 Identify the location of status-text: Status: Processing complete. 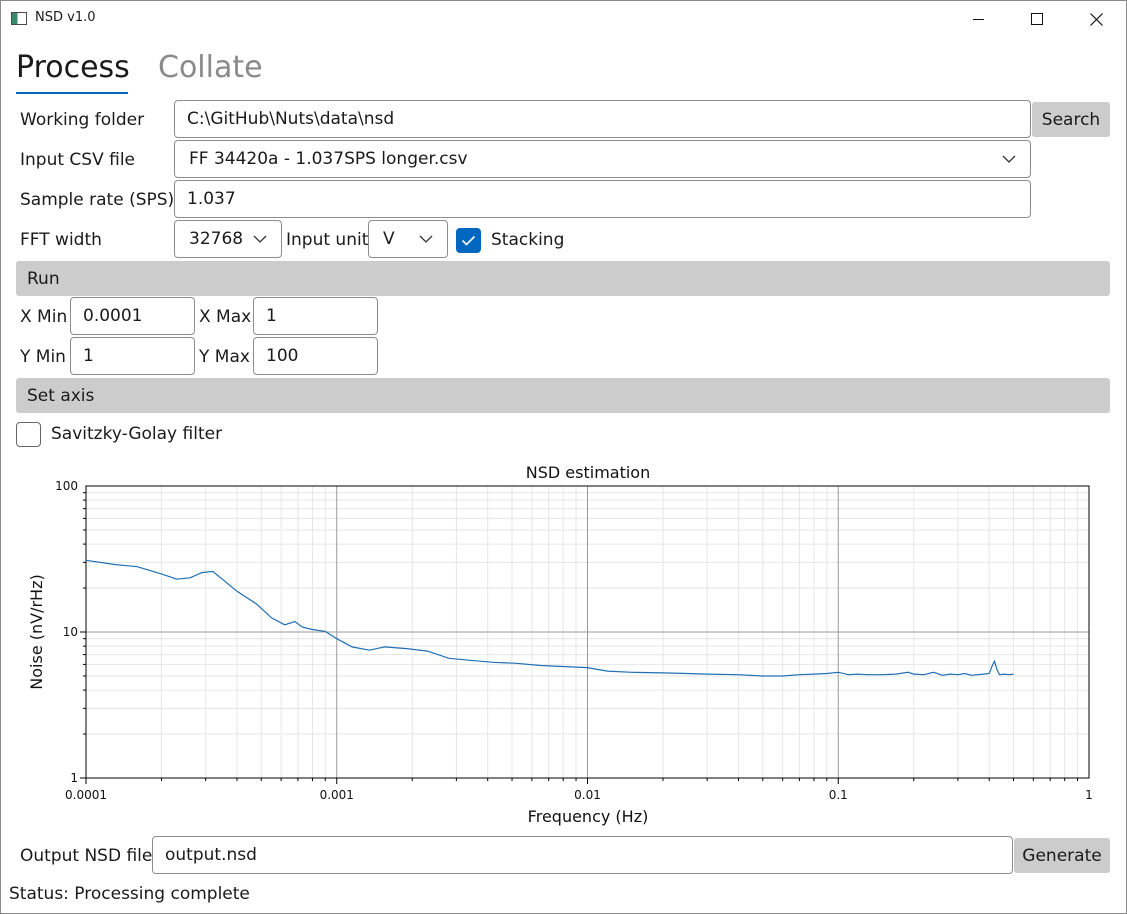
(129, 894).